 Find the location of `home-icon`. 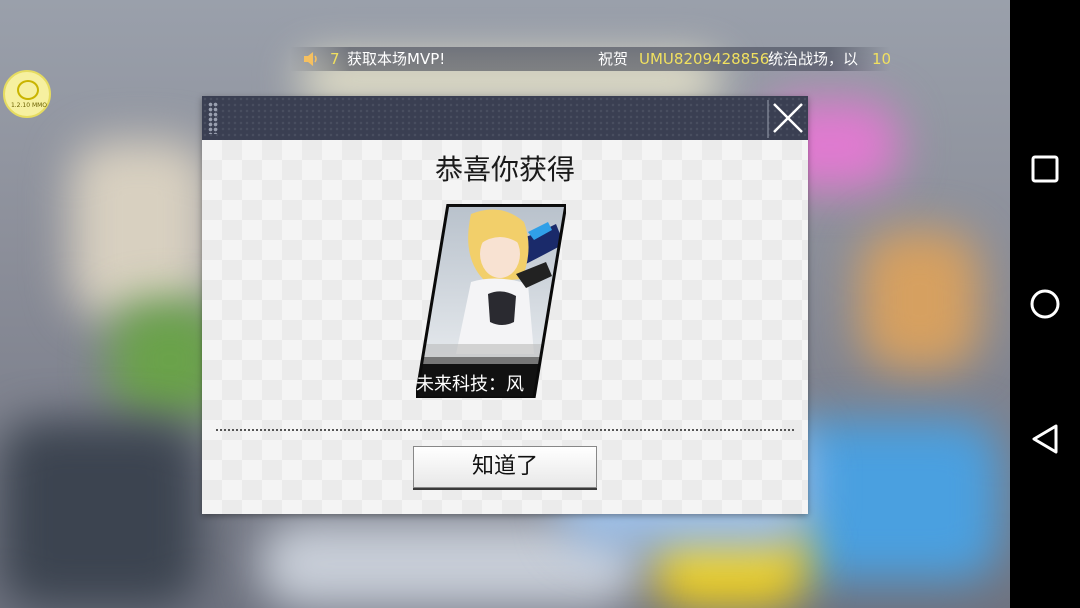

home-icon is located at coordinates (1045, 304).